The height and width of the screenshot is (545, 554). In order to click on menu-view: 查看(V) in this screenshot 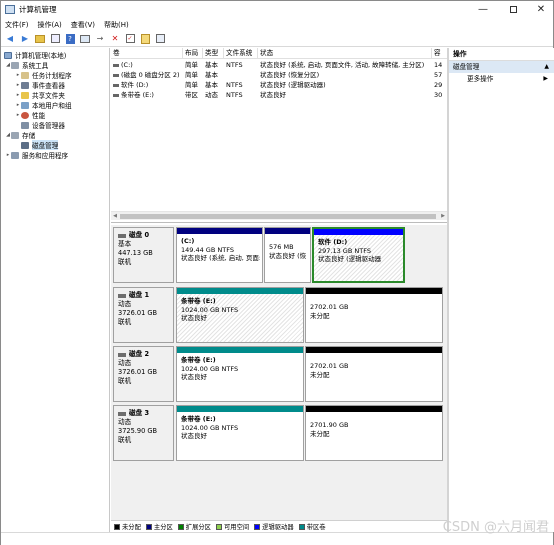, I will do `click(83, 25)`.